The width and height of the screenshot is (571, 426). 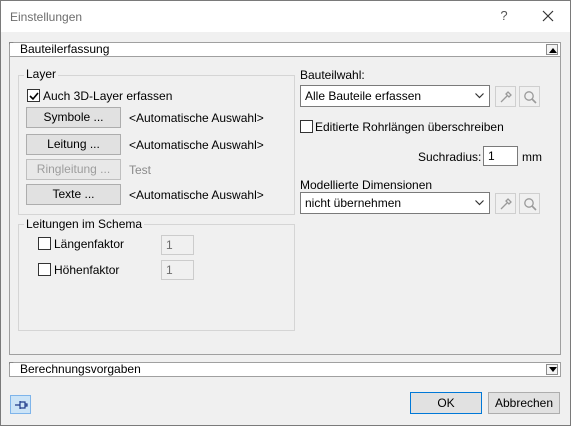 I want to click on dimensionen-search-button, so click(x=529, y=203).